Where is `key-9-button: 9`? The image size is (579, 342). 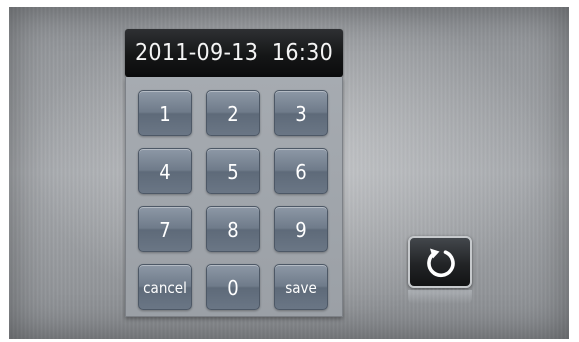 key-9-button: 9 is located at coordinates (301, 229).